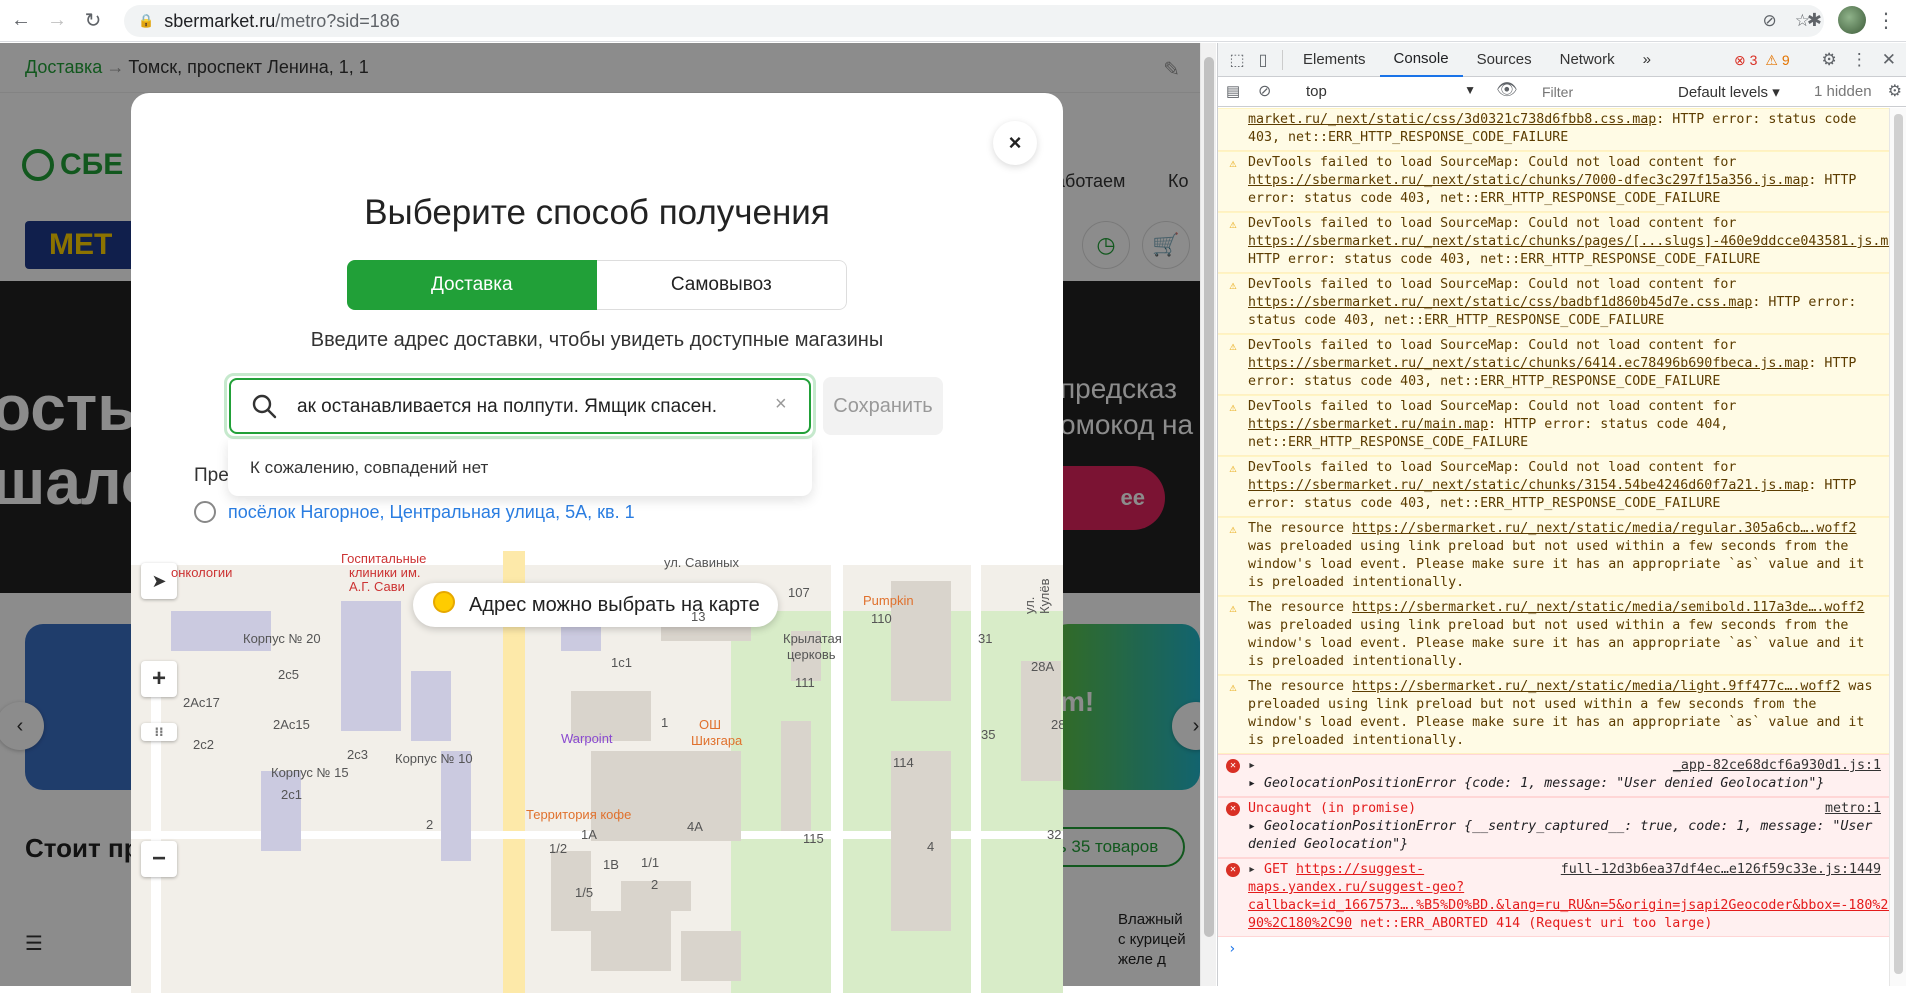  Describe the element at coordinates (1368, 424) in the screenshot. I see `resource-link: https://sbermarket.ru/main.map` at that location.